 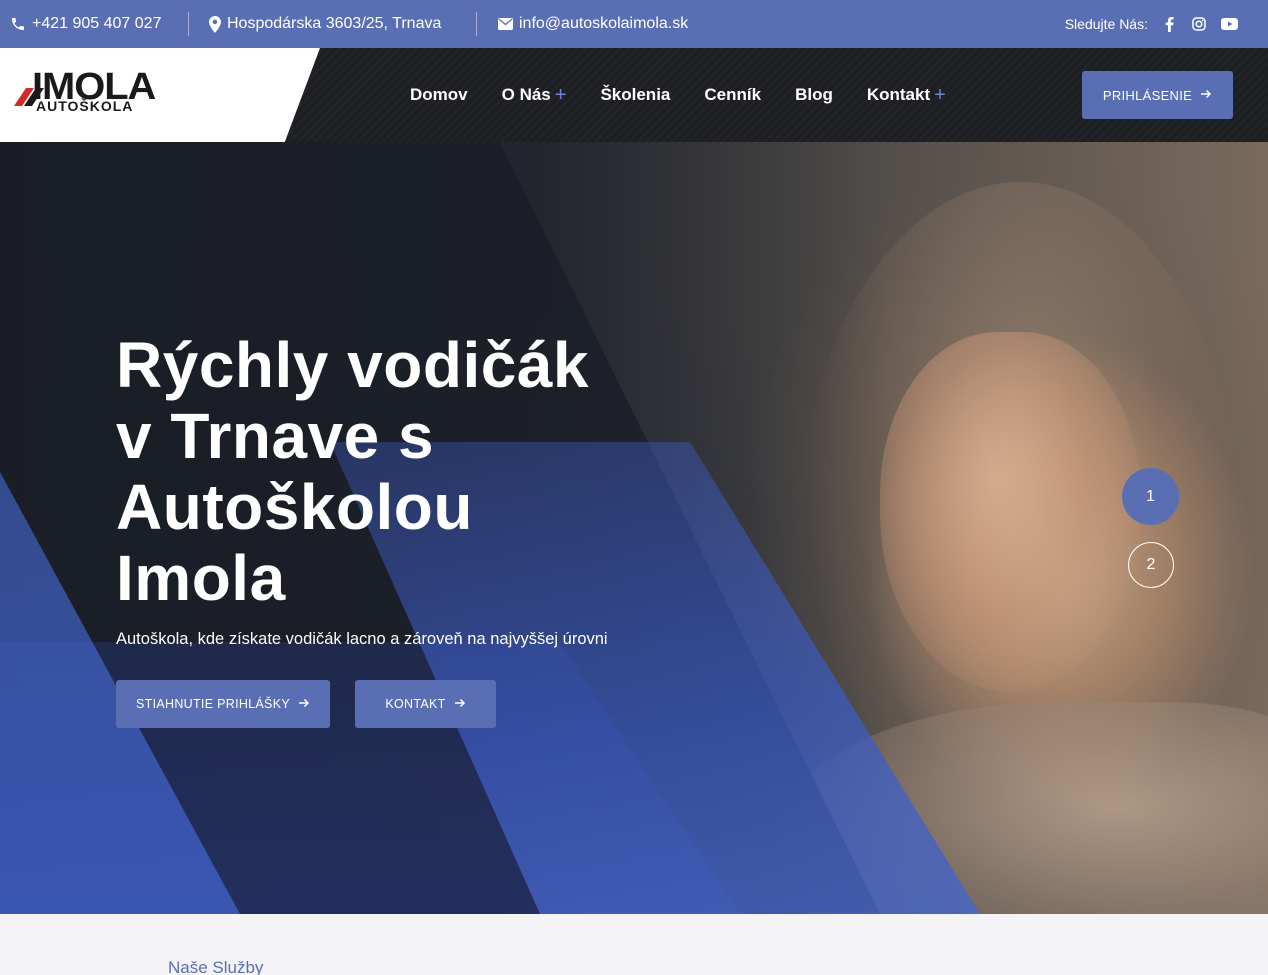 I want to click on nav-item-label: Cenník, so click(x=733, y=94).